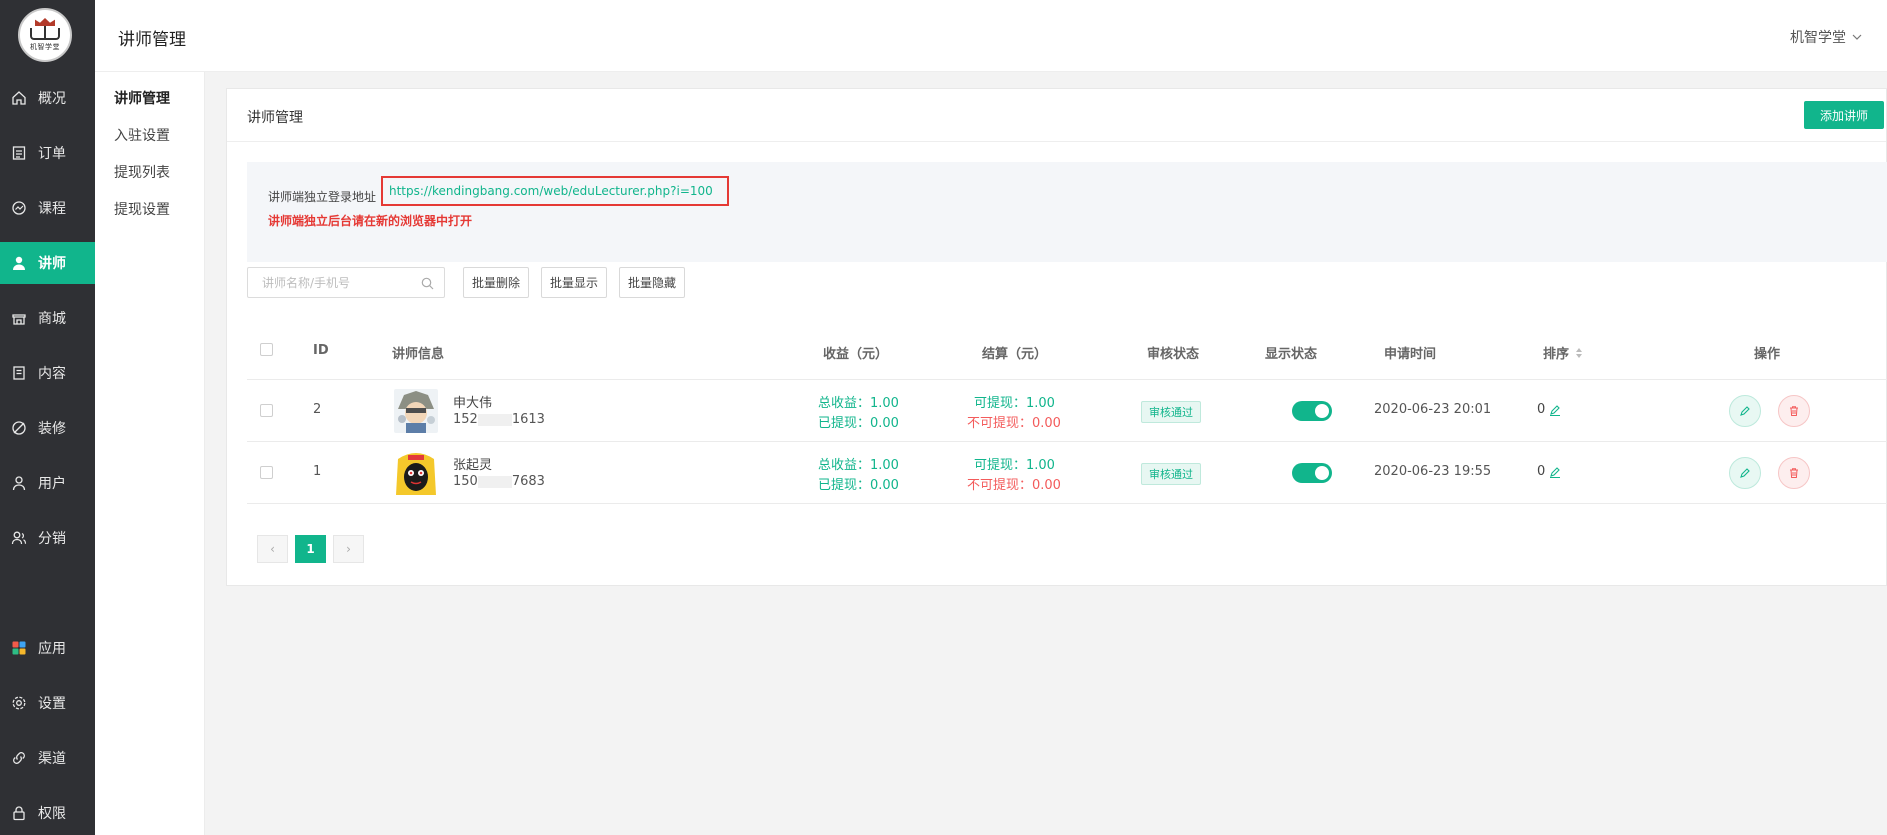 The width and height of the screenshot is (1887, 835). I want to click on nav-item-channels: 渠道, so click(47, 758).